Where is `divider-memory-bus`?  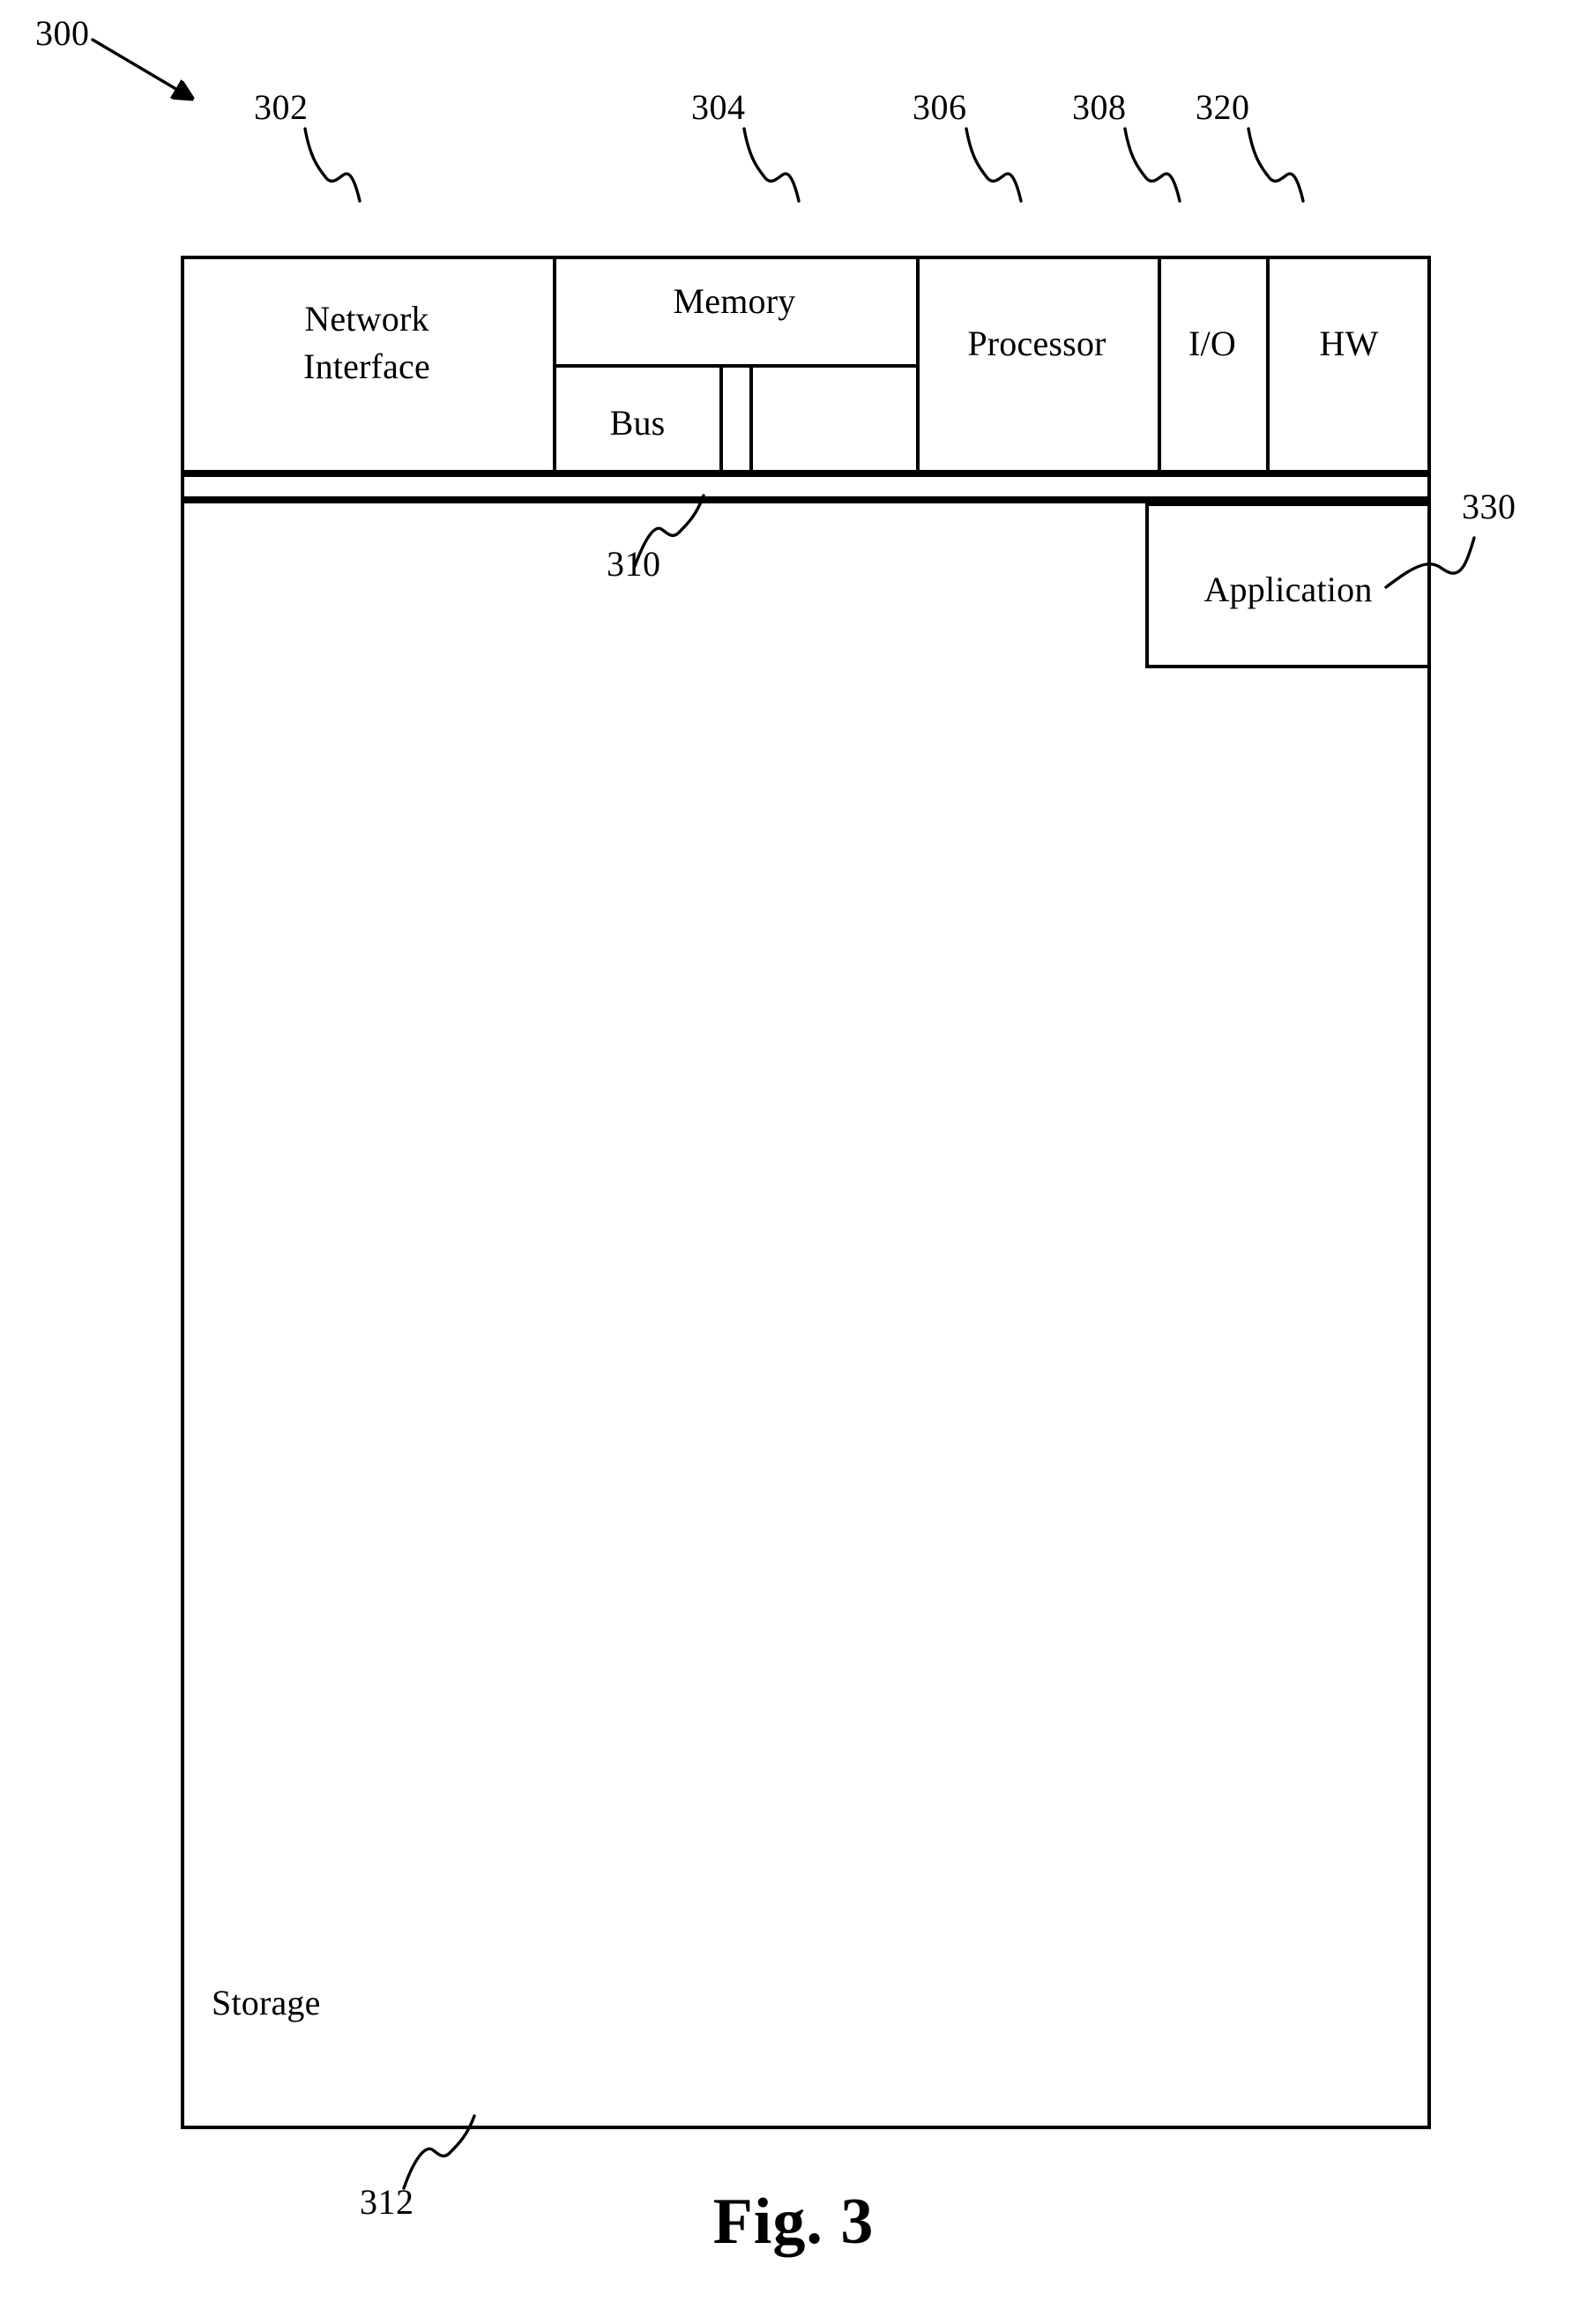
divider-memory-bus is located at coordinates (735, 366).